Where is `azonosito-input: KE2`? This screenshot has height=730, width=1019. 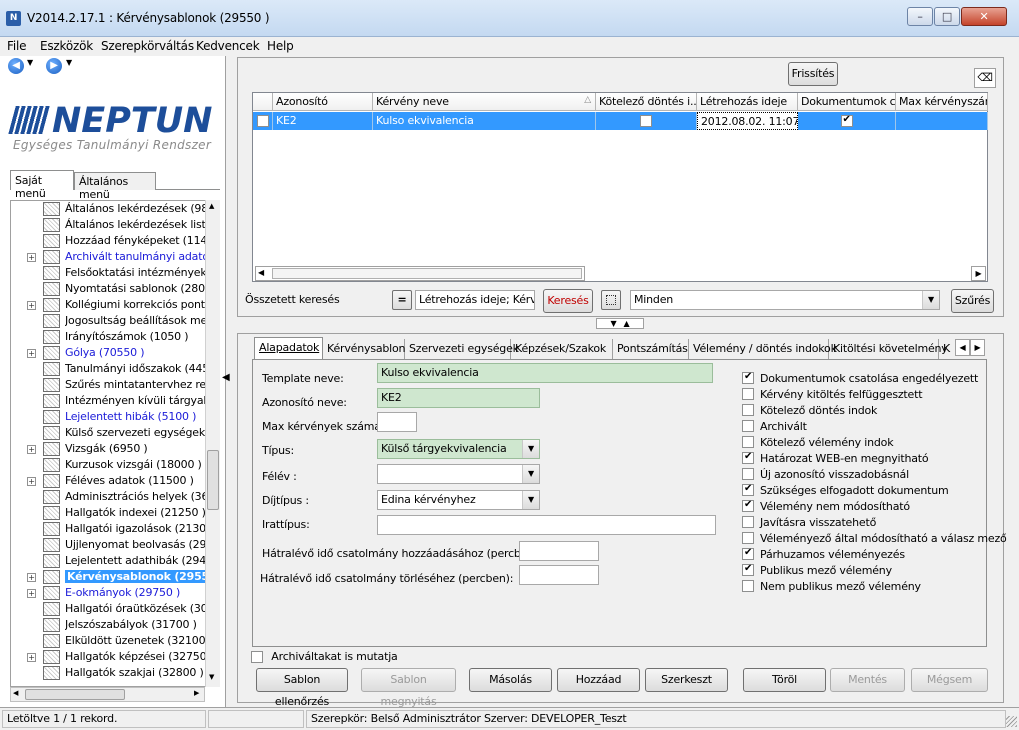 azonosito-input: KE2 is located at coordinates (458, 398).